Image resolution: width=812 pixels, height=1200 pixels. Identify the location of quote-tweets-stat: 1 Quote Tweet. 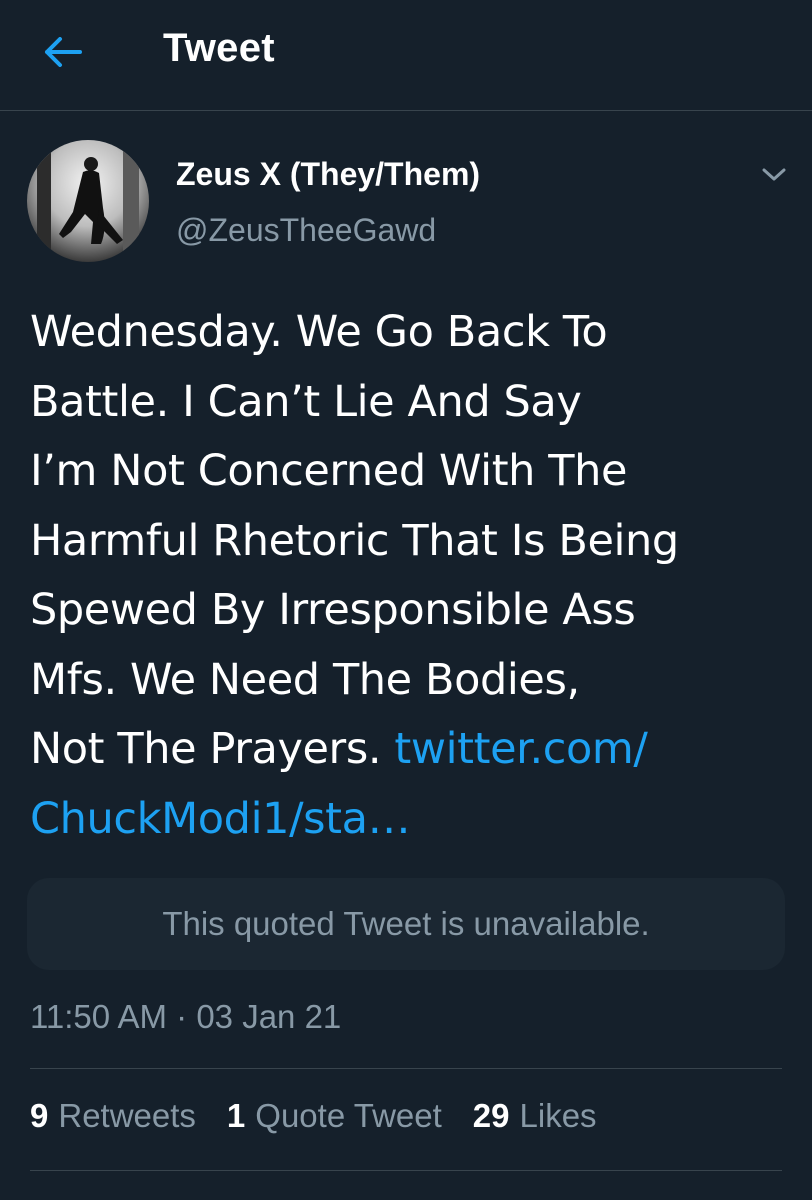
(334, 1116).